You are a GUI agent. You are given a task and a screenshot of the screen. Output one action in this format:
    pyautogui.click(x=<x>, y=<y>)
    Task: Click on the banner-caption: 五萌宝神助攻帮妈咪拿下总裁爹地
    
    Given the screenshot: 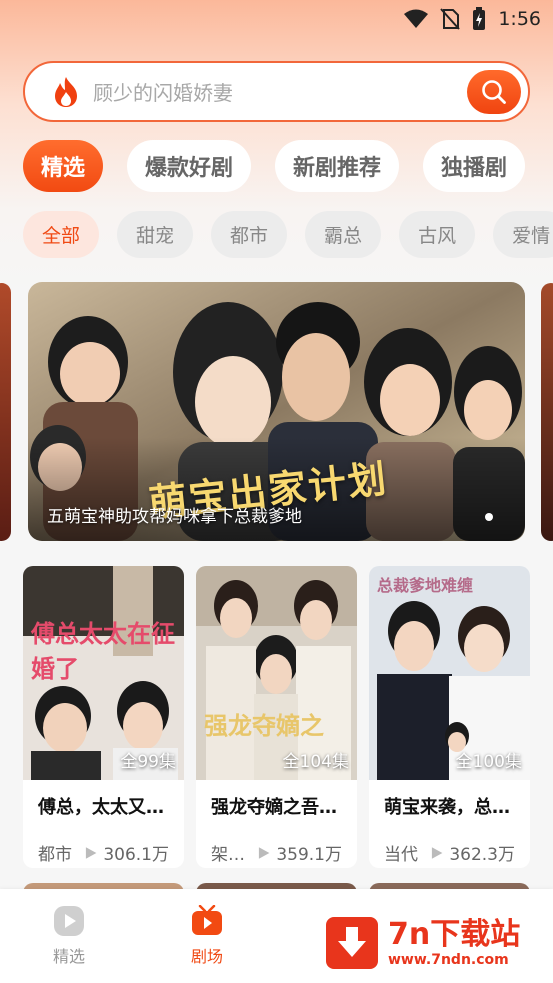 What is the action you would take?
    pyautogui.click(x=174, y=517)
    